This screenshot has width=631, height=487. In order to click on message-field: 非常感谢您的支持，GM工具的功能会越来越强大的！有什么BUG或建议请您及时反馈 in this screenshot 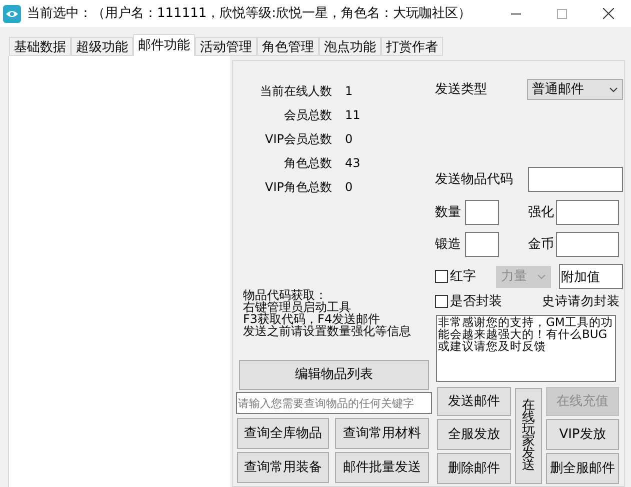, I will do `click(526, 348)`.